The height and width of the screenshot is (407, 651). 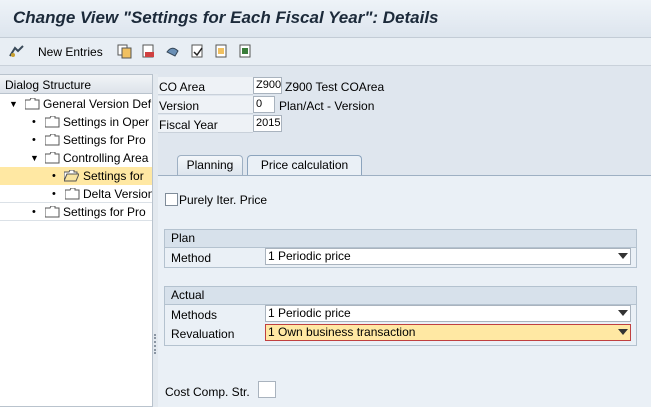 What do you see at coordinates (172, 51) in the screenshot?
I see `undo-icon` at bounding box center [172, 51].